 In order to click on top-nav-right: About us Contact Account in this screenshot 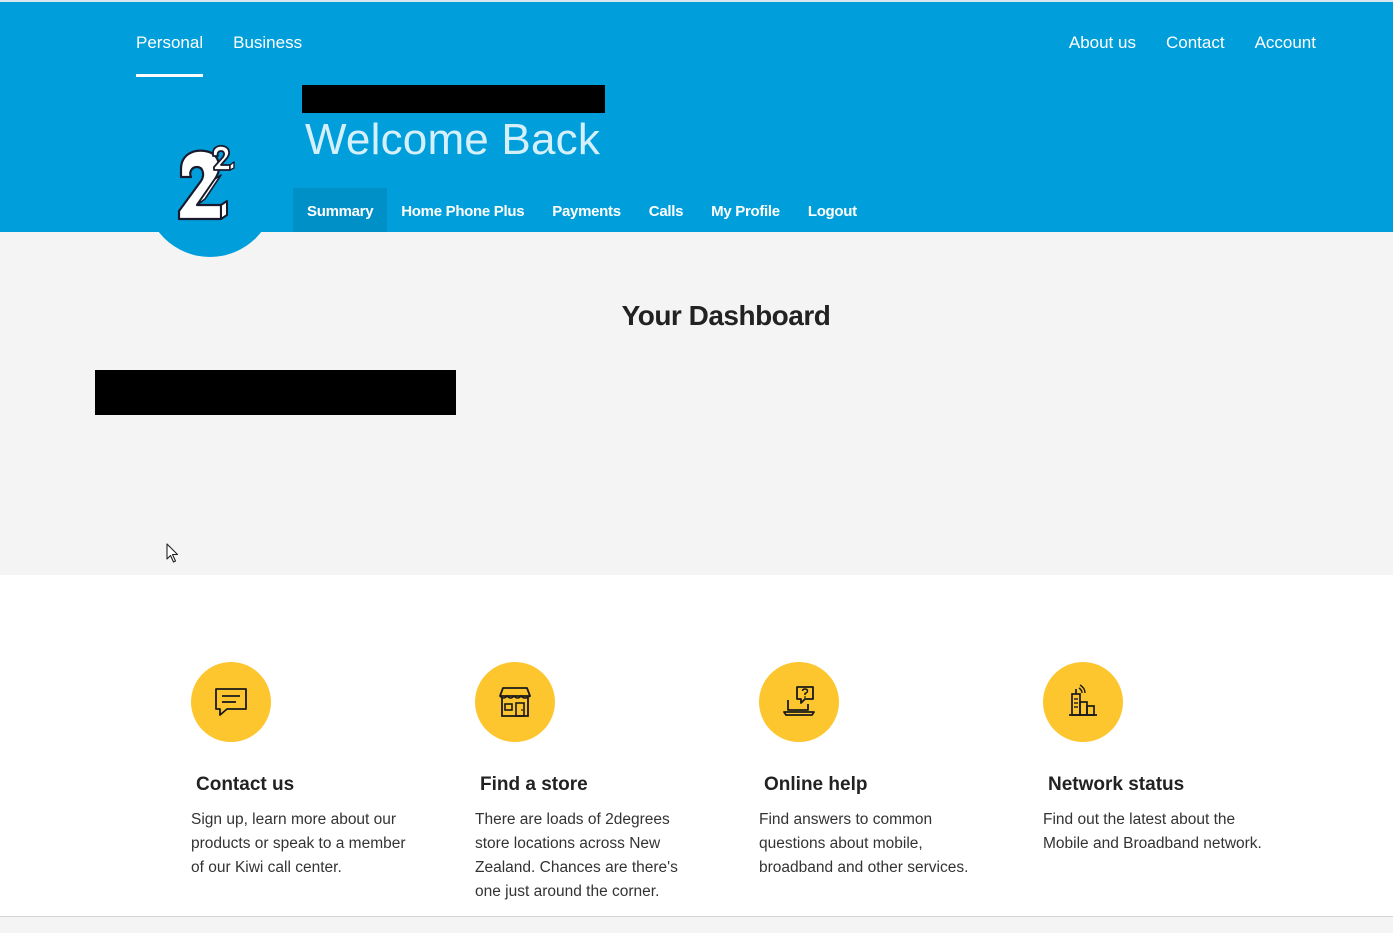, I will do `click(1177, 43)`.